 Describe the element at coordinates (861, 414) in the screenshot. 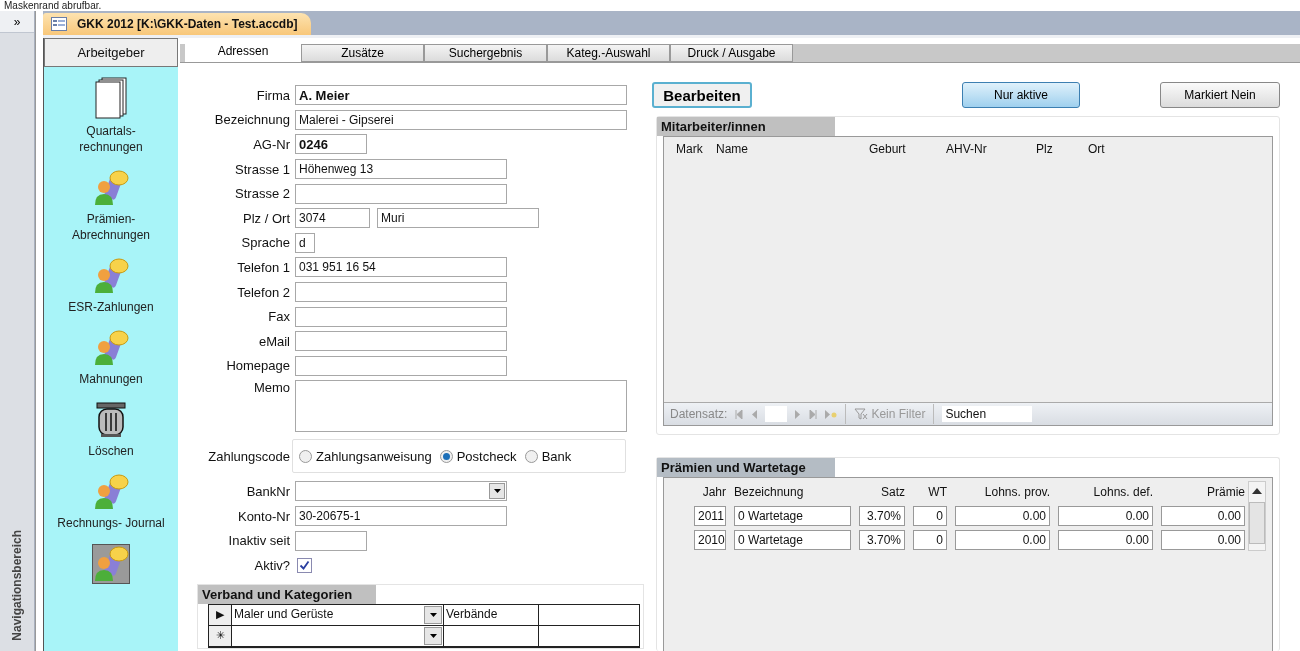

I see `funnel-icon` at that location.